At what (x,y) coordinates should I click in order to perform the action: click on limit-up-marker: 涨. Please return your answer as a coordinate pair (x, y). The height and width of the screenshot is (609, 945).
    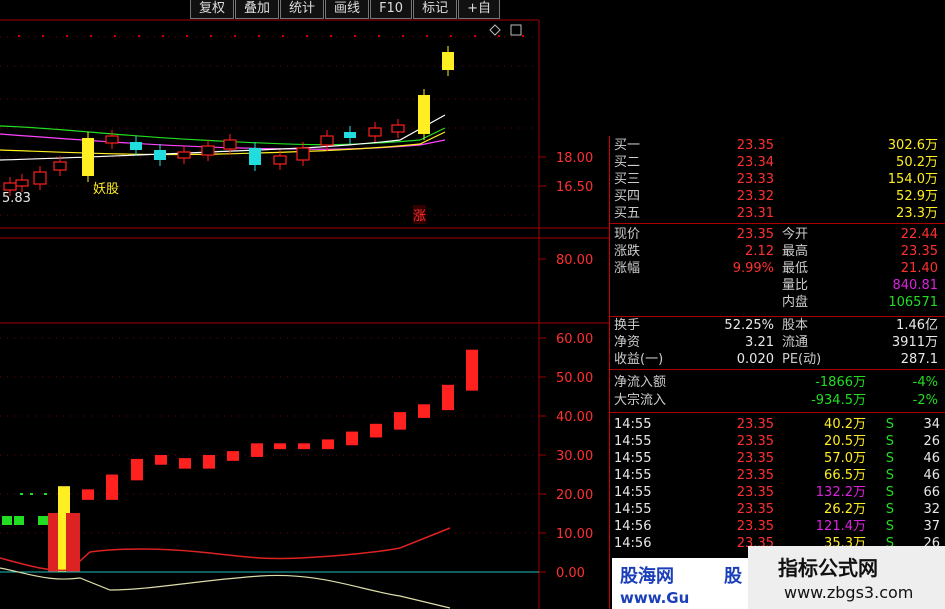
    Looking at the image, I should click on (420, 214).